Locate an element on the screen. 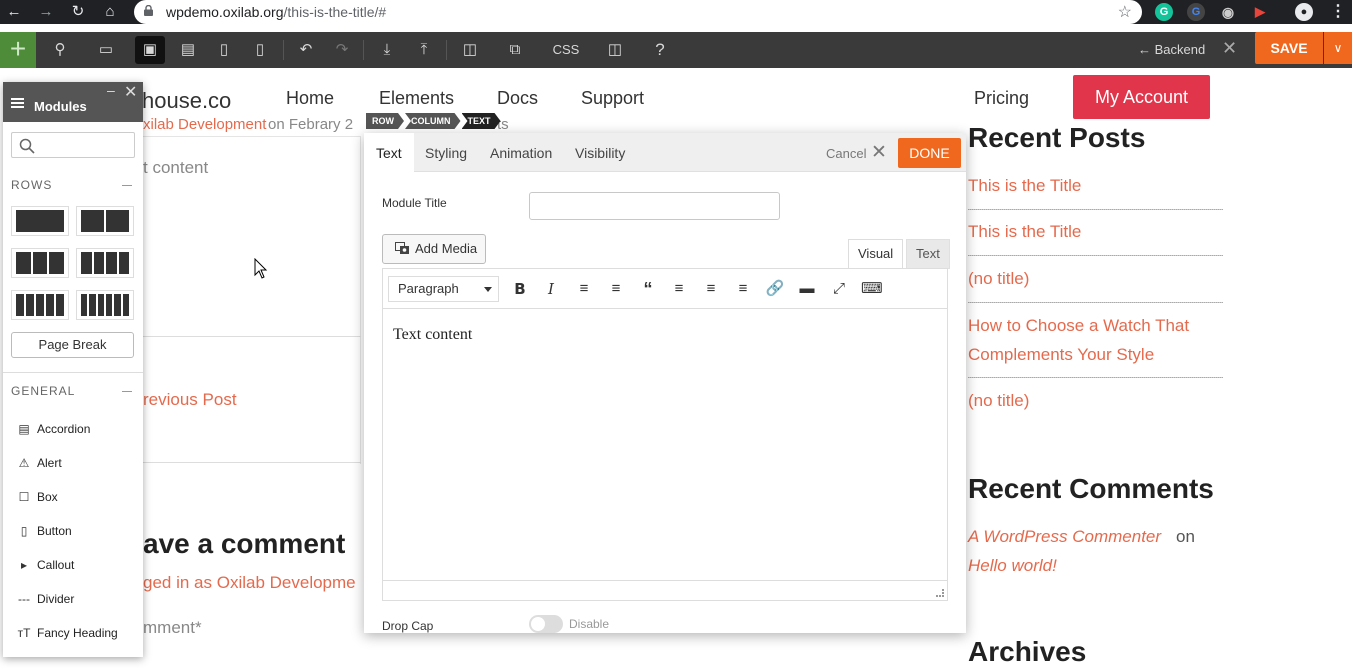 The image size is (1352, 668). module-divider: --- Divider is located at coordinates (45, 599).